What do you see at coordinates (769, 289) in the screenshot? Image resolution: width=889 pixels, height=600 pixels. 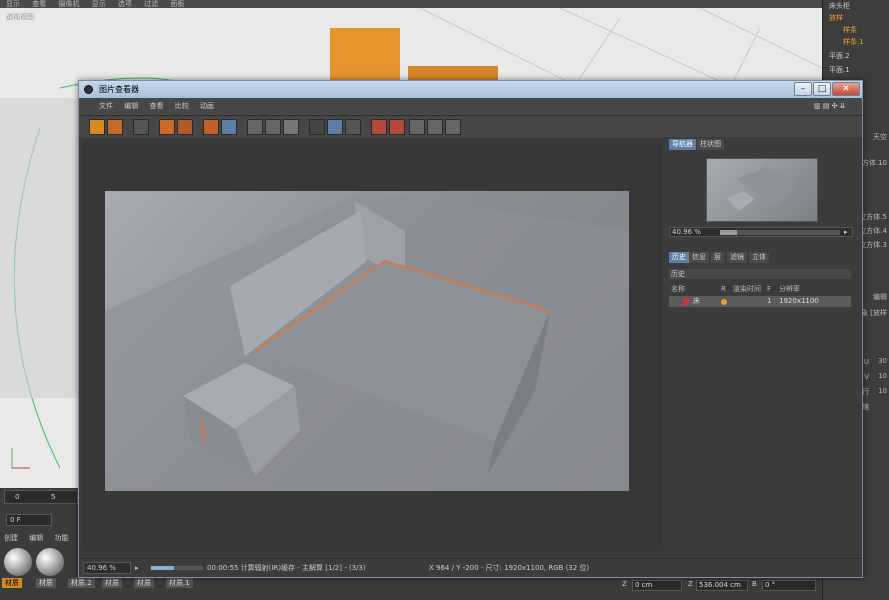 I see `col-f: F` at bounding box center [769, 289].